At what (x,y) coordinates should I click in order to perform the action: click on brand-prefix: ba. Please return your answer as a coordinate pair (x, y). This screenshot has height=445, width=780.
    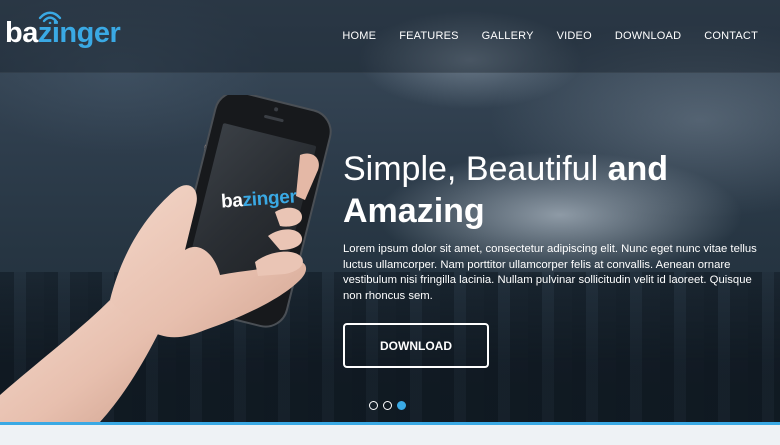
    Looking at the image, I should click on (21, 33).